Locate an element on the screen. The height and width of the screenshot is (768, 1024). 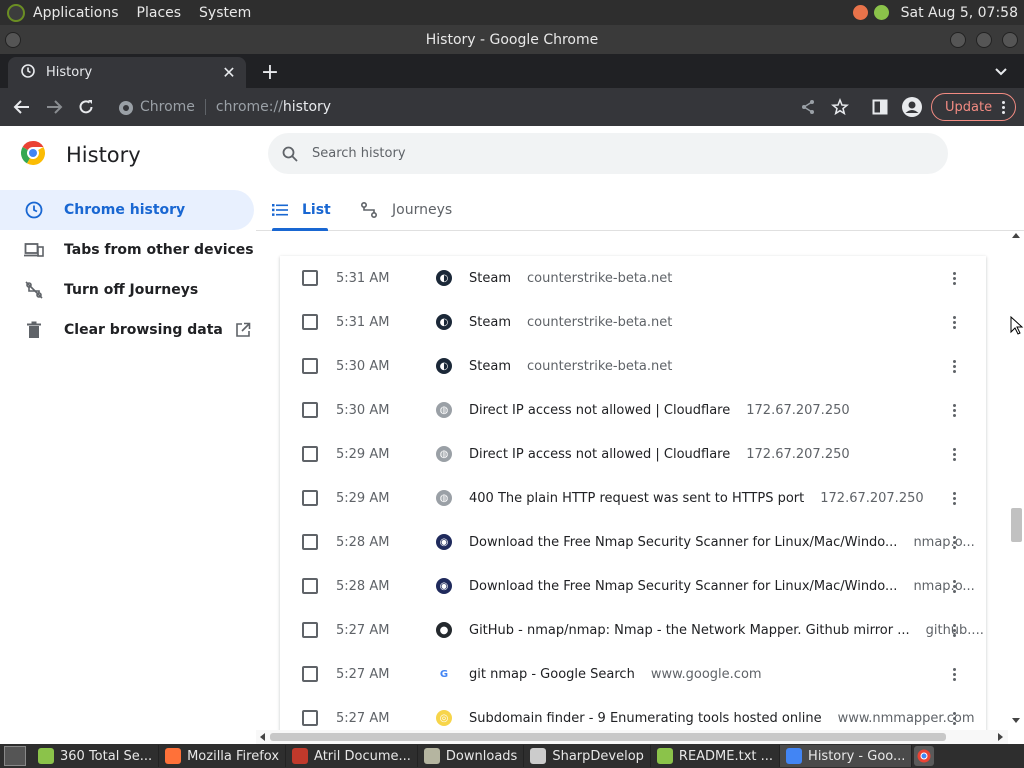
task-sharpdevelop: SharpDevelop is located at coordinates (587, 756).